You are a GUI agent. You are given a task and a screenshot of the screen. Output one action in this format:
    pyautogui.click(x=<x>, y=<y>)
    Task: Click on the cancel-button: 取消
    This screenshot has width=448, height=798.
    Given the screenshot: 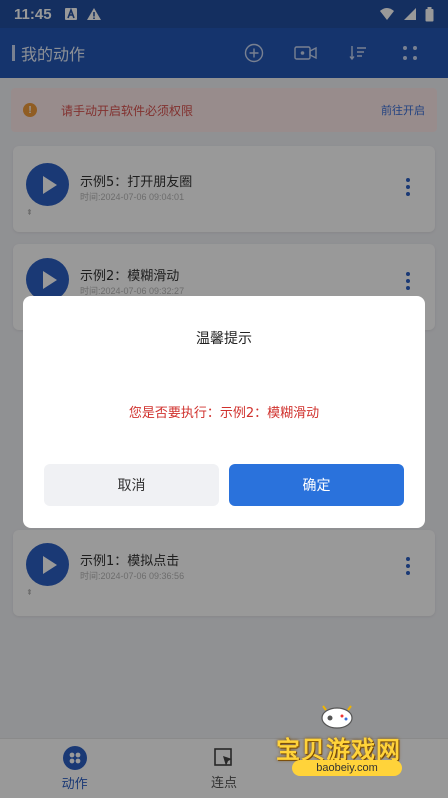 What is the action you would take?
    pyautogui.click(x=131, y=485)
    